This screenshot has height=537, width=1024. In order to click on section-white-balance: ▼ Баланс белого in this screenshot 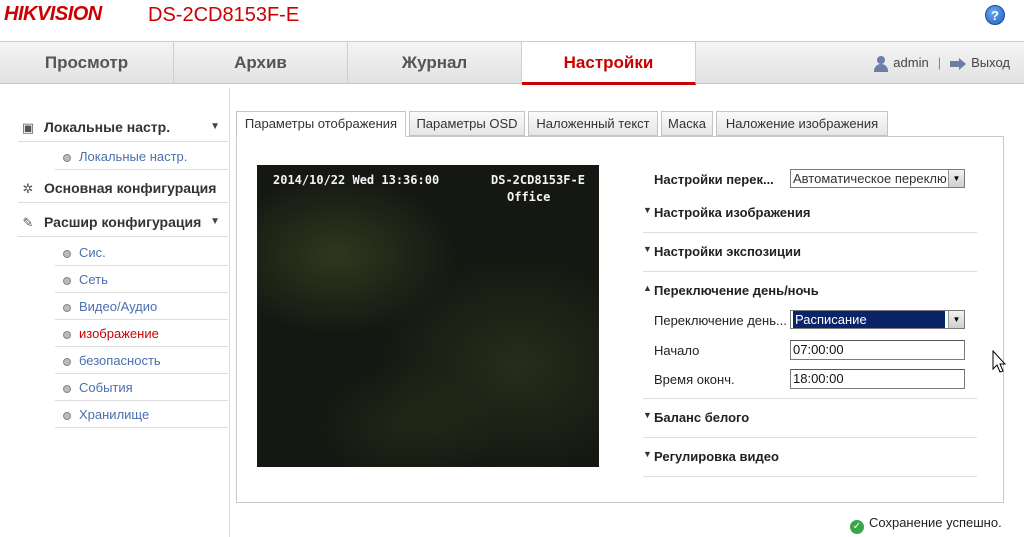, I will do `click(810, 418)`.